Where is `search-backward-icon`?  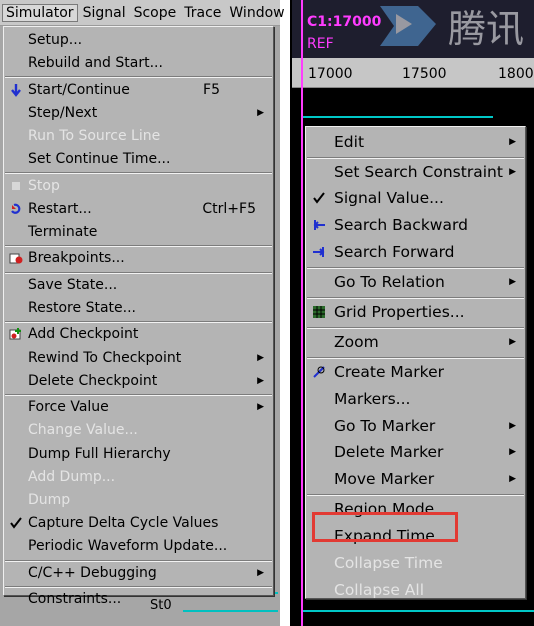
search-backward-icon is located at coordinates (319, 225).